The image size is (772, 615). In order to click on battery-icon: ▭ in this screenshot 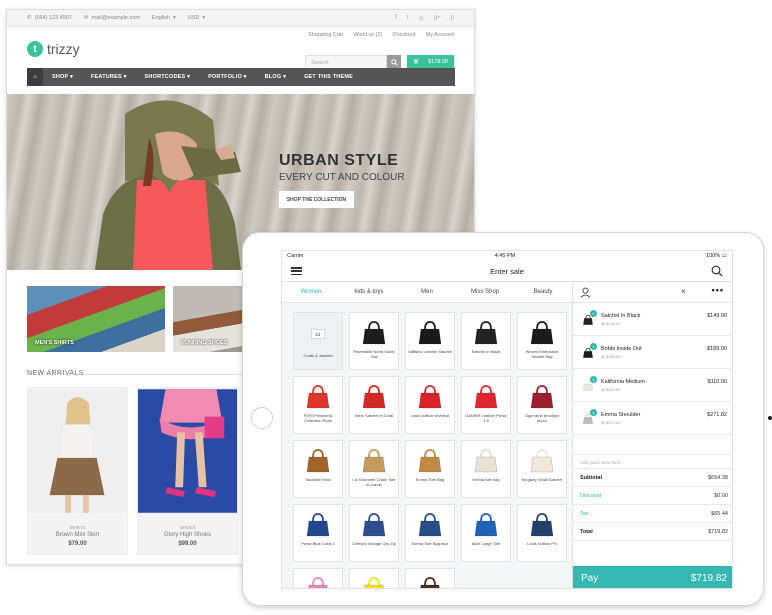, I will do `click(724, 256)`.